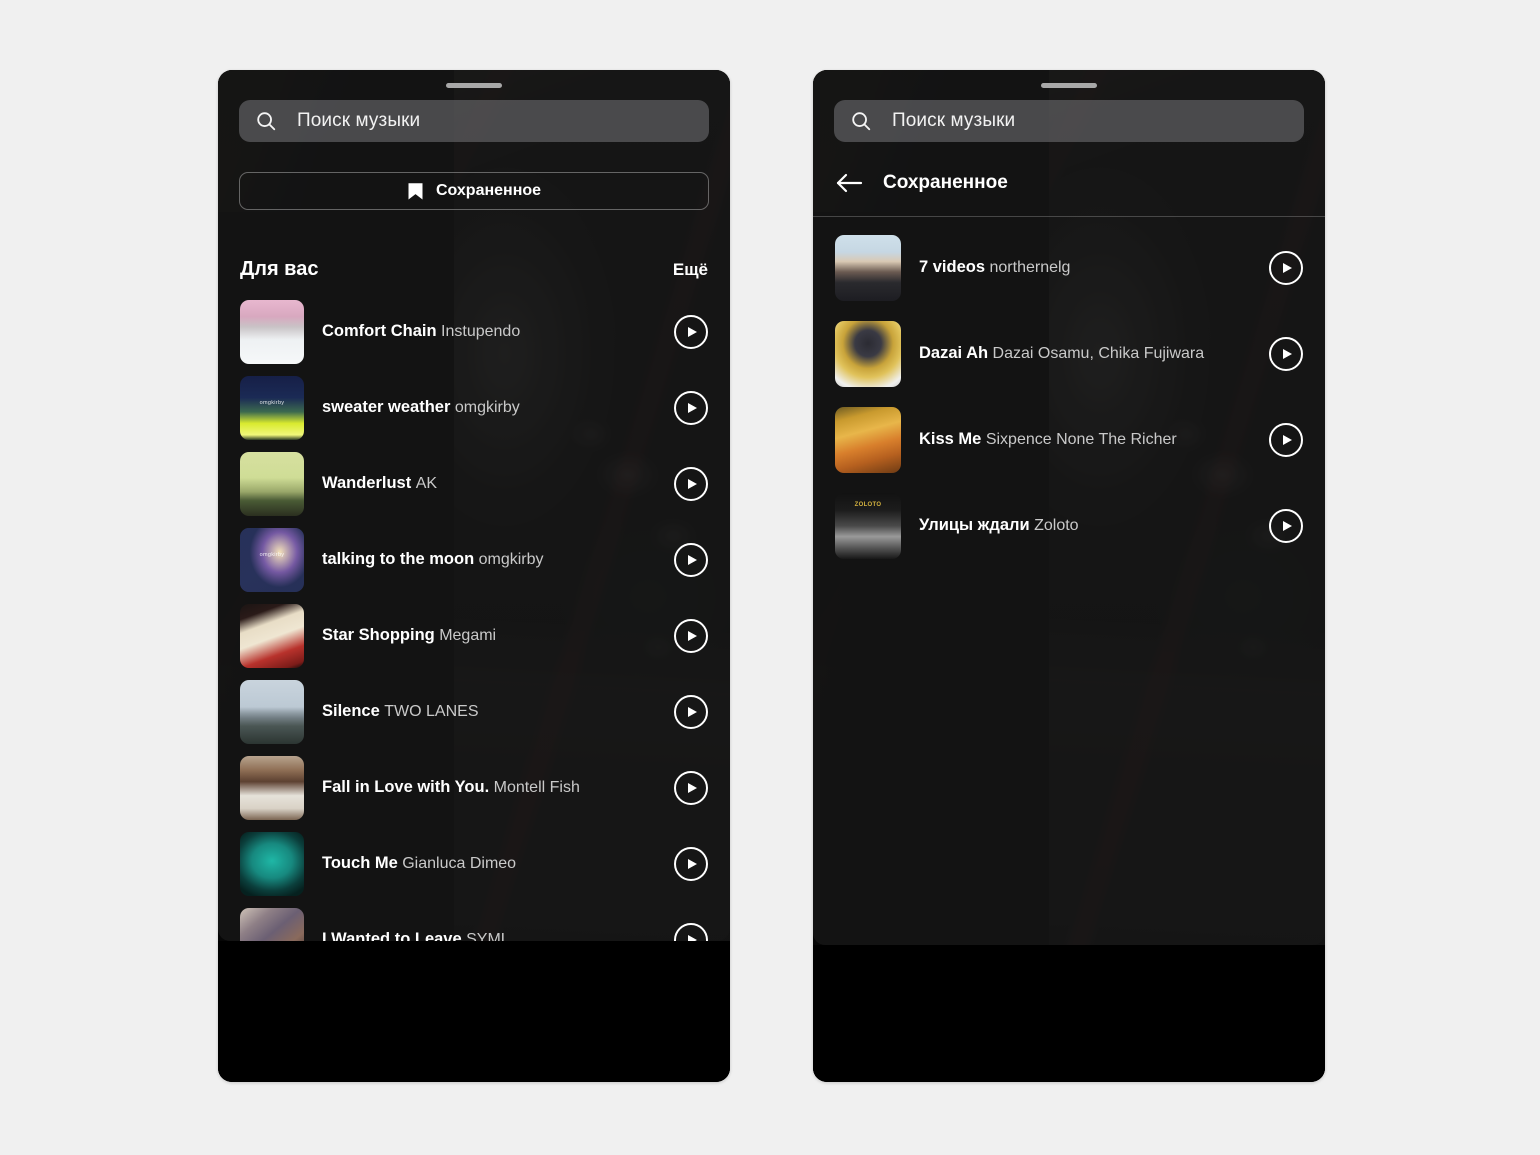  I want to click on art-fall-in-love, so click(272, 788).